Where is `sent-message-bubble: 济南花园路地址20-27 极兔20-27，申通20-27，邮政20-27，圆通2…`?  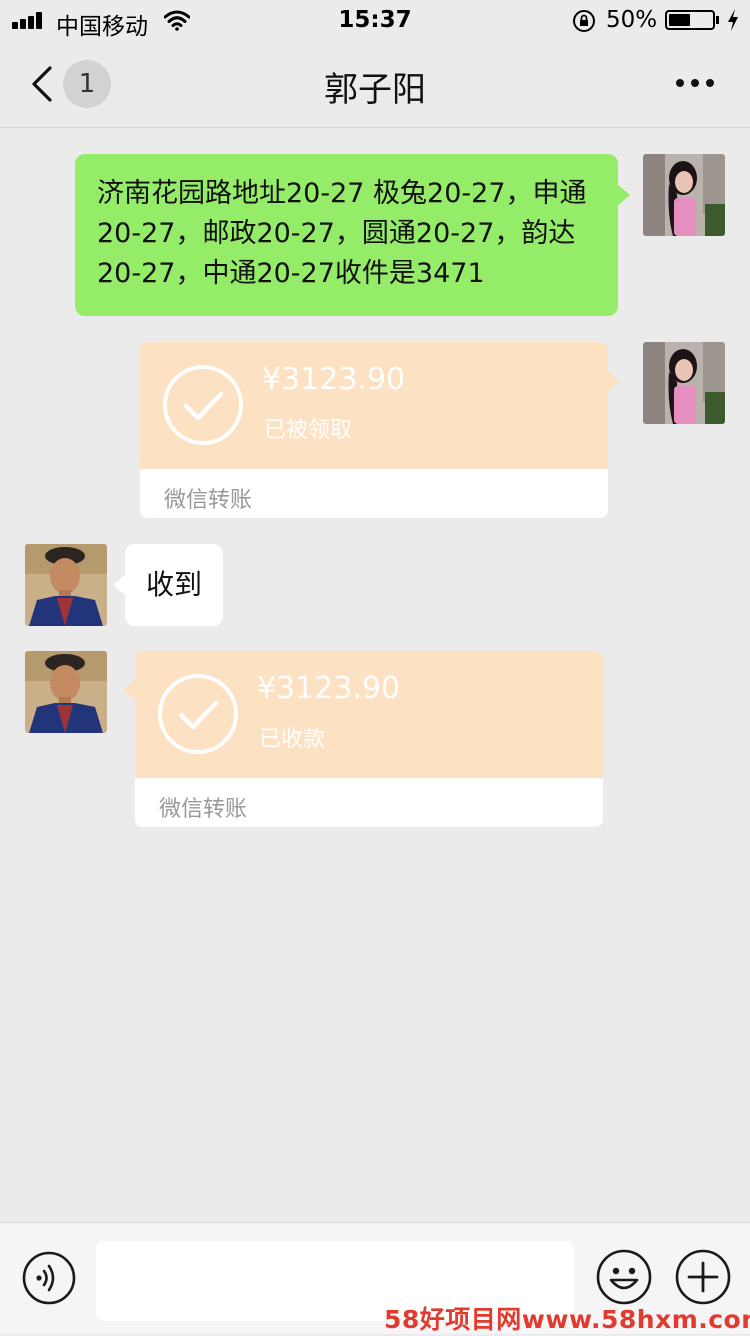 sent-message-bubble: 济南花园路地址20-27 极兔20-27，申通20-27，邮政20-27，圆通2… is located at coordinates (352, 235).